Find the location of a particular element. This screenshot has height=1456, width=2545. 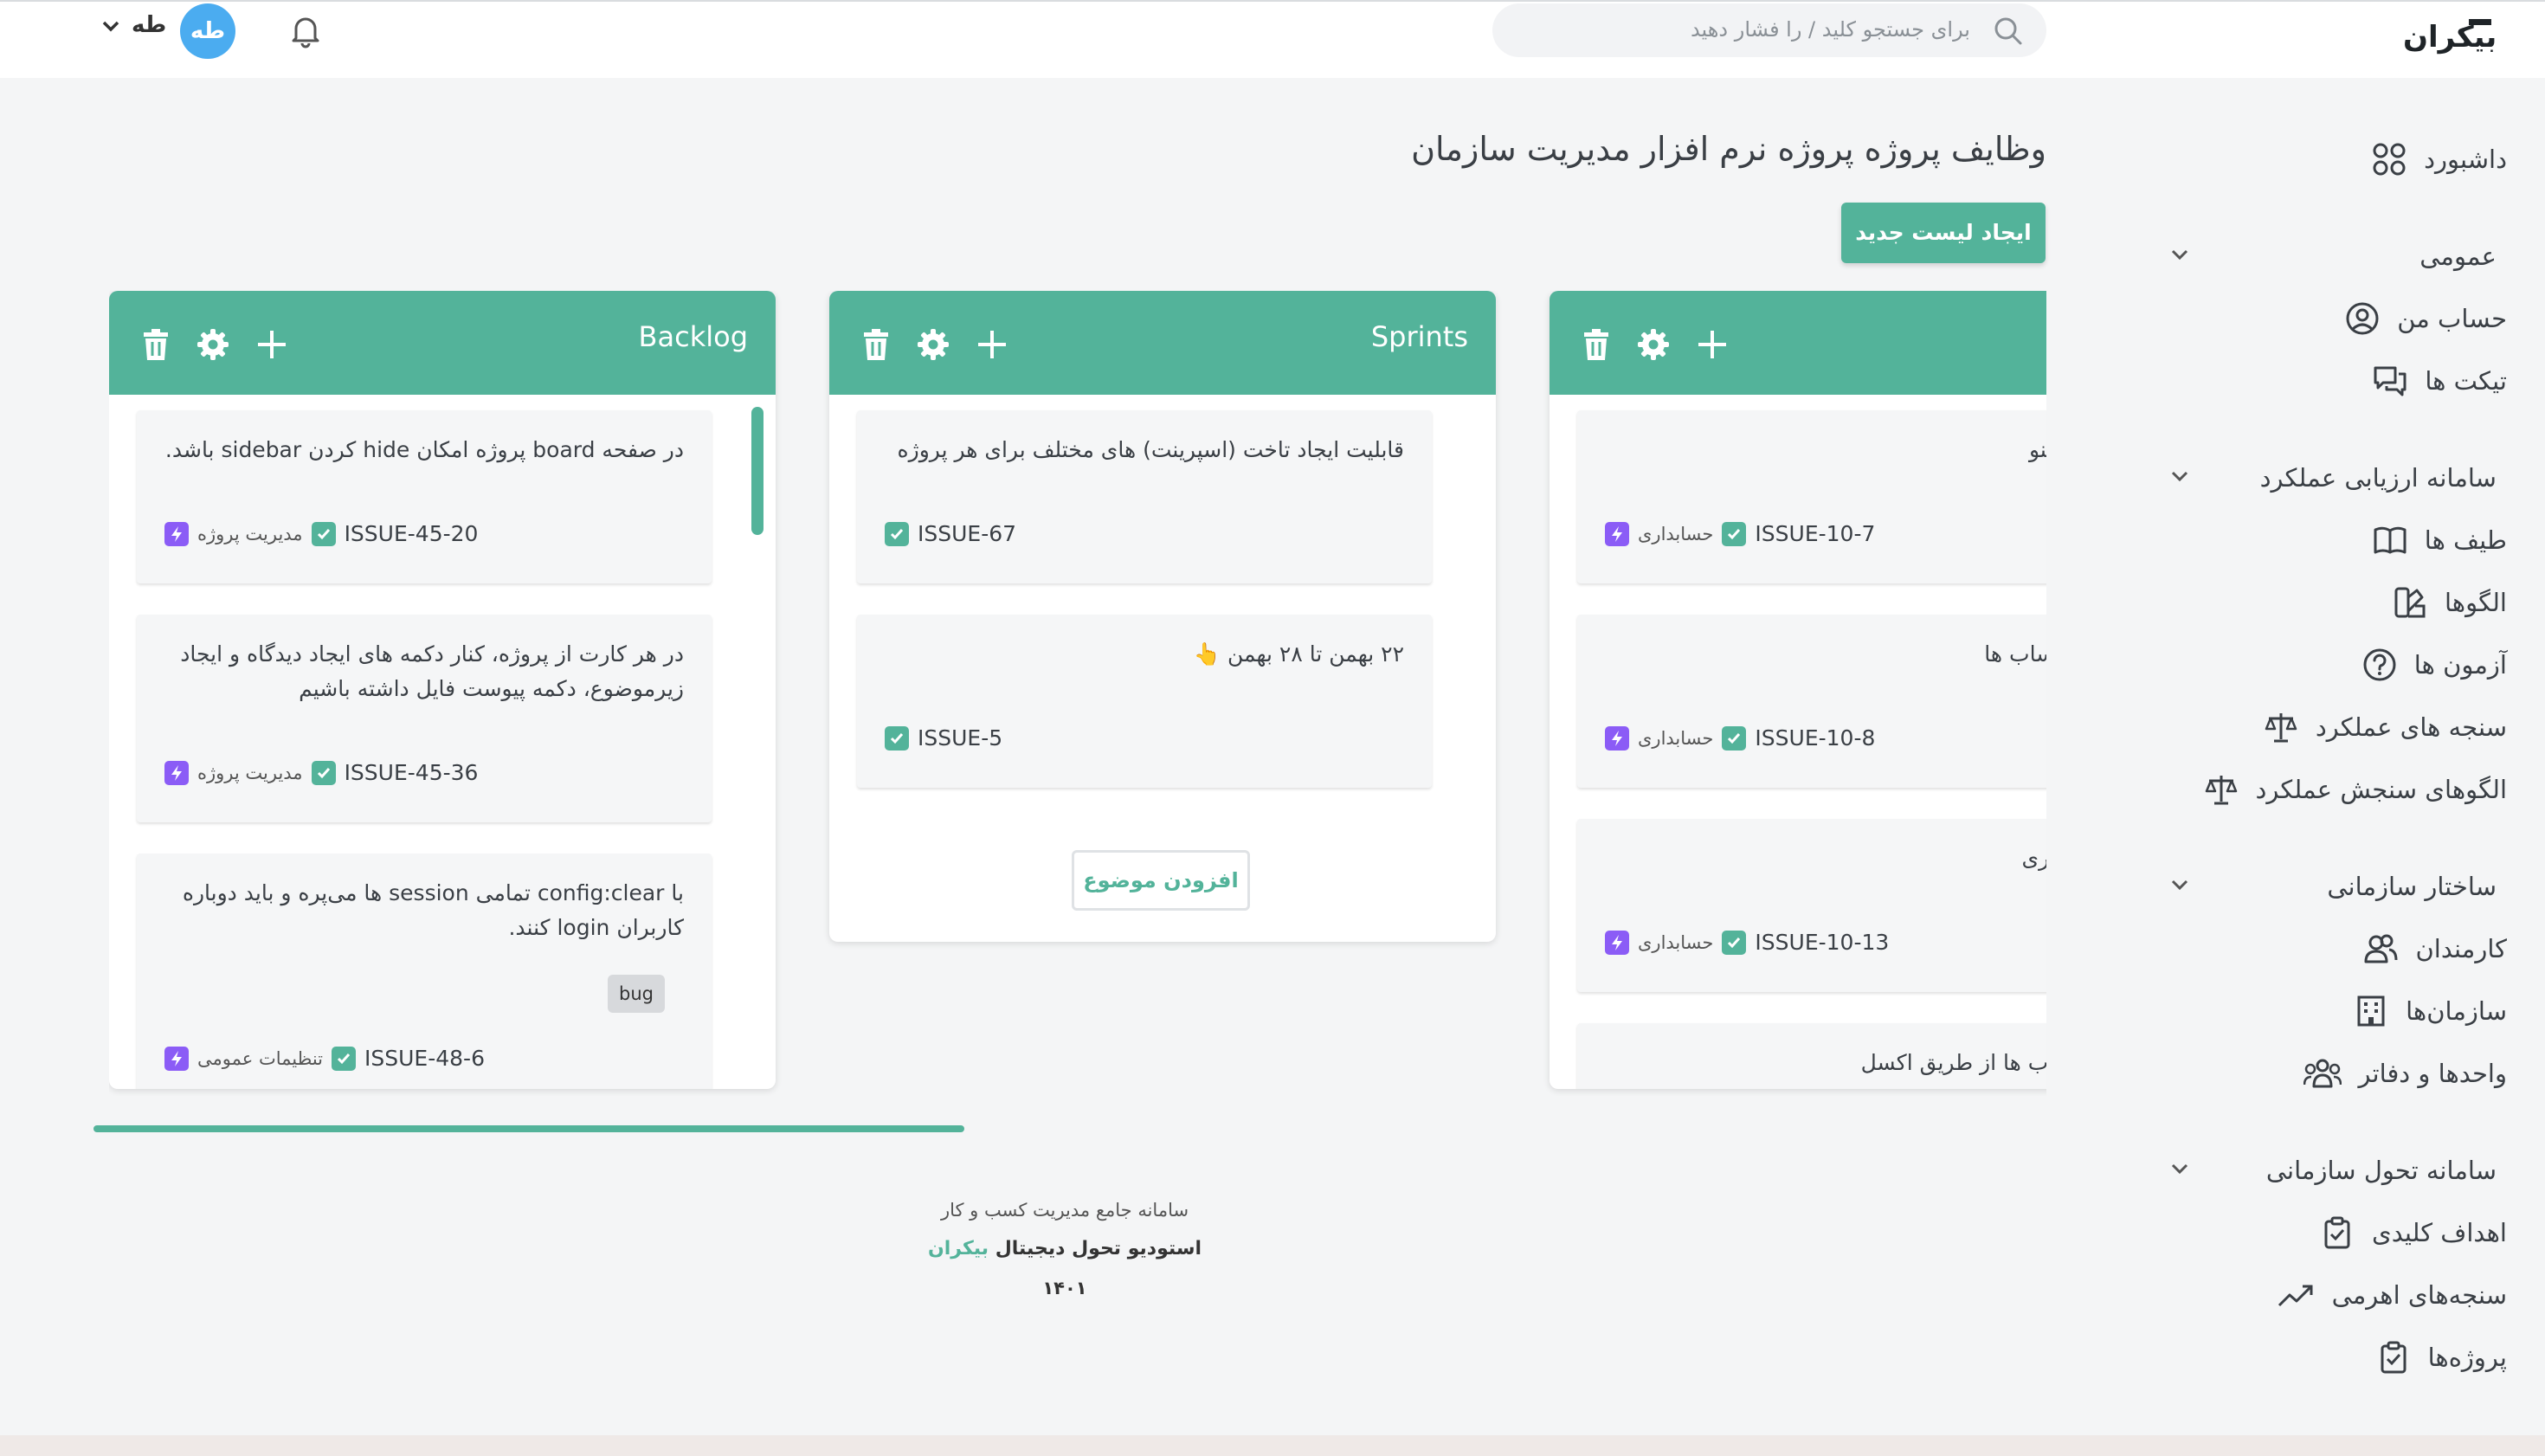

task-card: ه حسابداری در منو حسابداری ISSUE-10-7 is located at coordinates (1811, 496).